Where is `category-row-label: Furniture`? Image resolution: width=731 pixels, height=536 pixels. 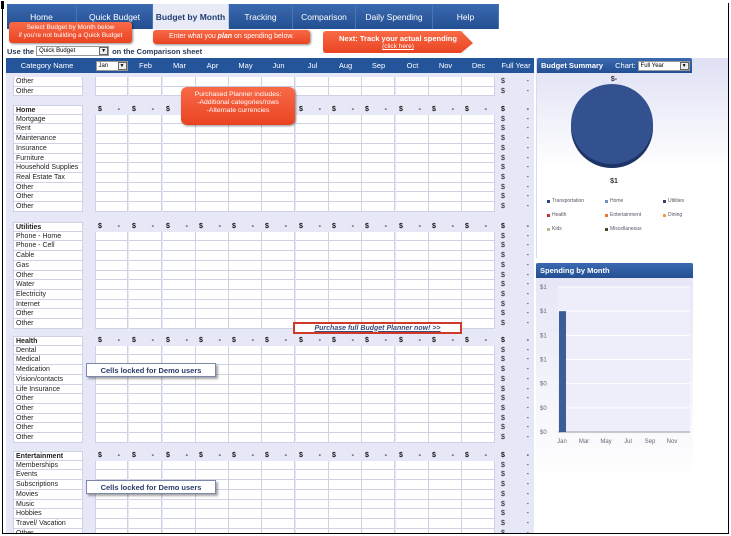
category-row-label: Furniture is located at coordinates (48, 158).